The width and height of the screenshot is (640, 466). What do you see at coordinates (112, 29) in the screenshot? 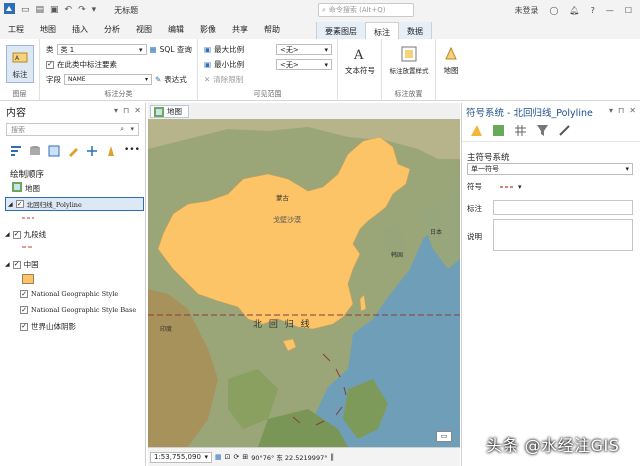
I see `tab-analysis: 分析` at bounding box center [112, 29].